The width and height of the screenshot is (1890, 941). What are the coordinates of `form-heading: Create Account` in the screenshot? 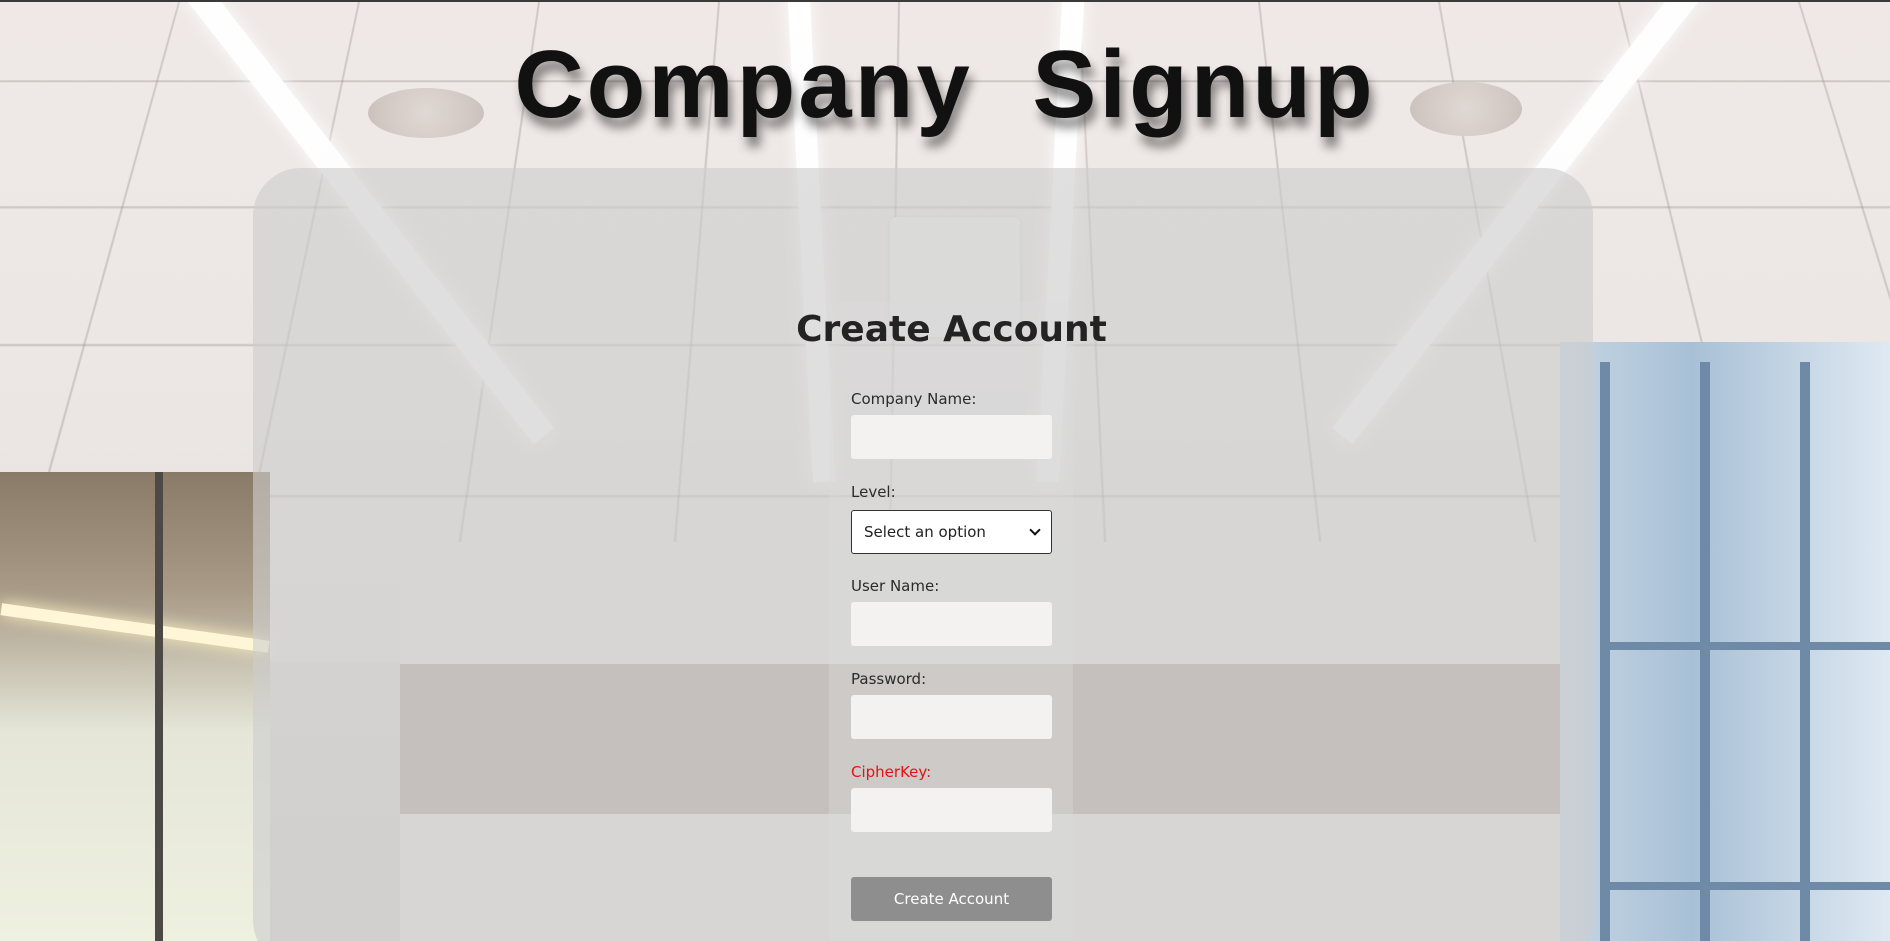 It's located at (951, 329).